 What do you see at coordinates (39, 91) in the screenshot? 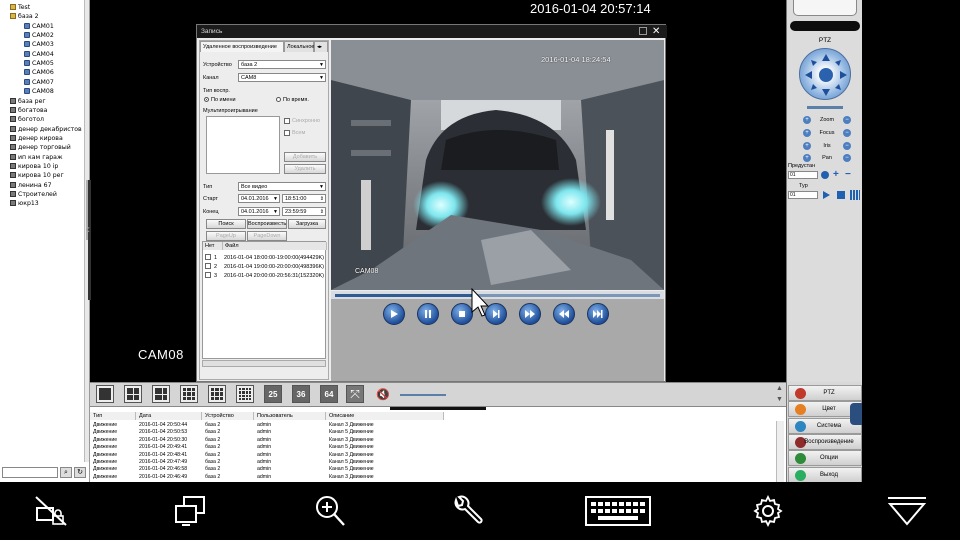
I see `tree-item: CAM08` at bounding box center [39, 91].